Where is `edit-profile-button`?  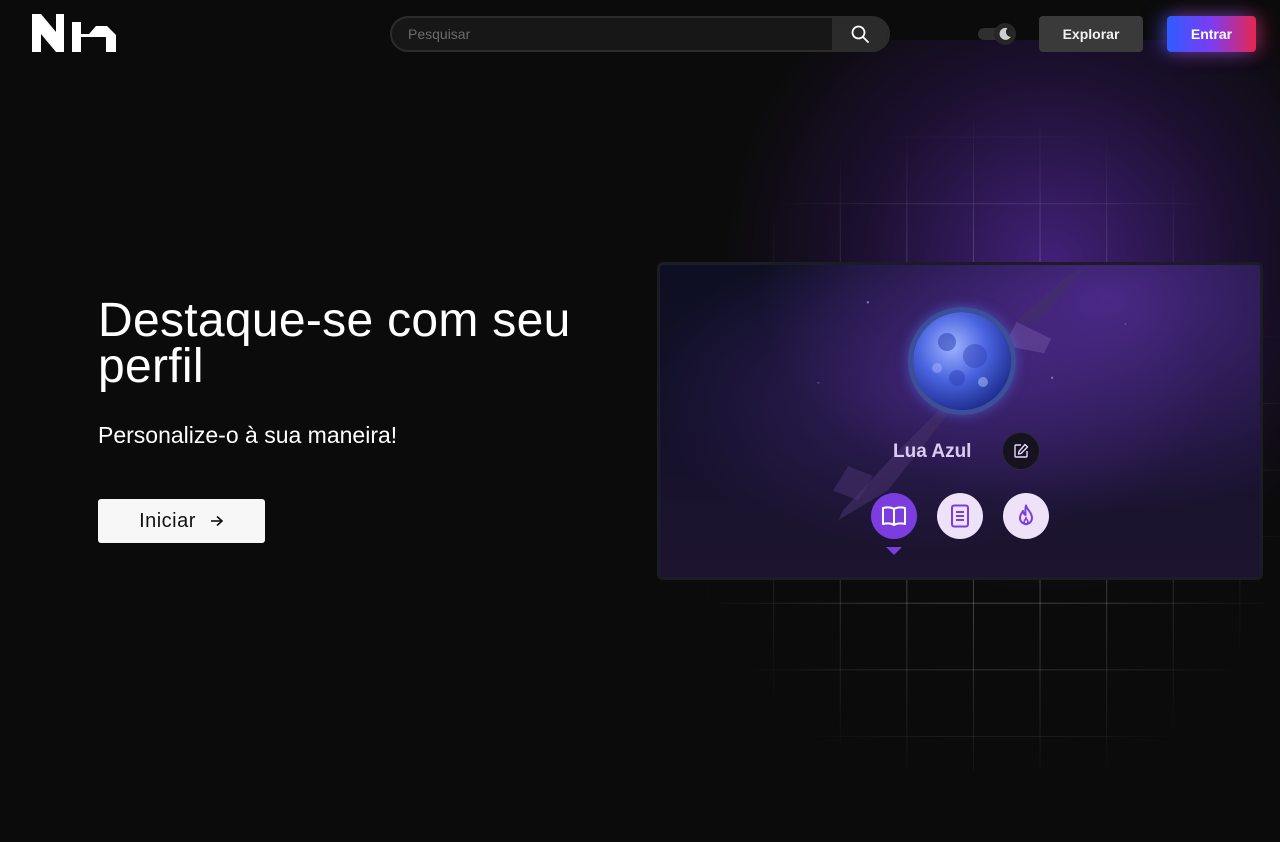
edit-profile-button is located at coordinates (1021, 451).